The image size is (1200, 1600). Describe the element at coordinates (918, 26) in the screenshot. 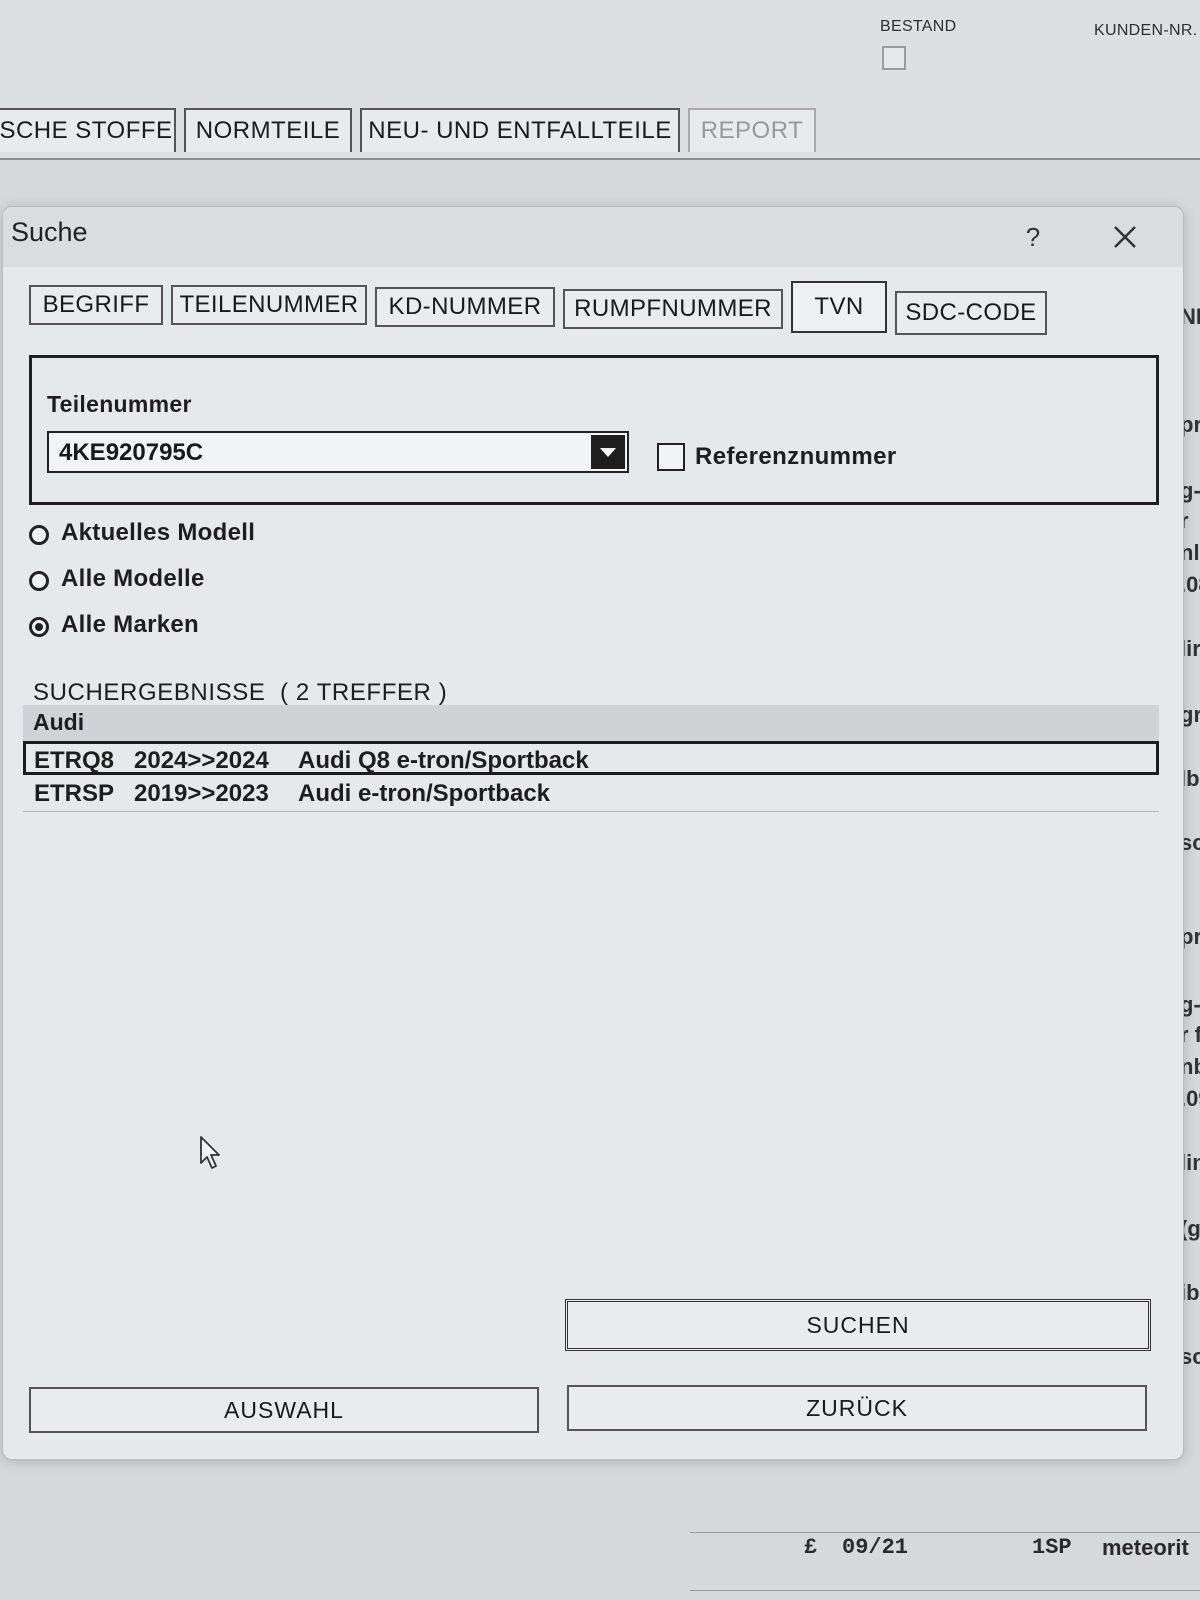

I see `bestand-label: BESTAND` at that location.